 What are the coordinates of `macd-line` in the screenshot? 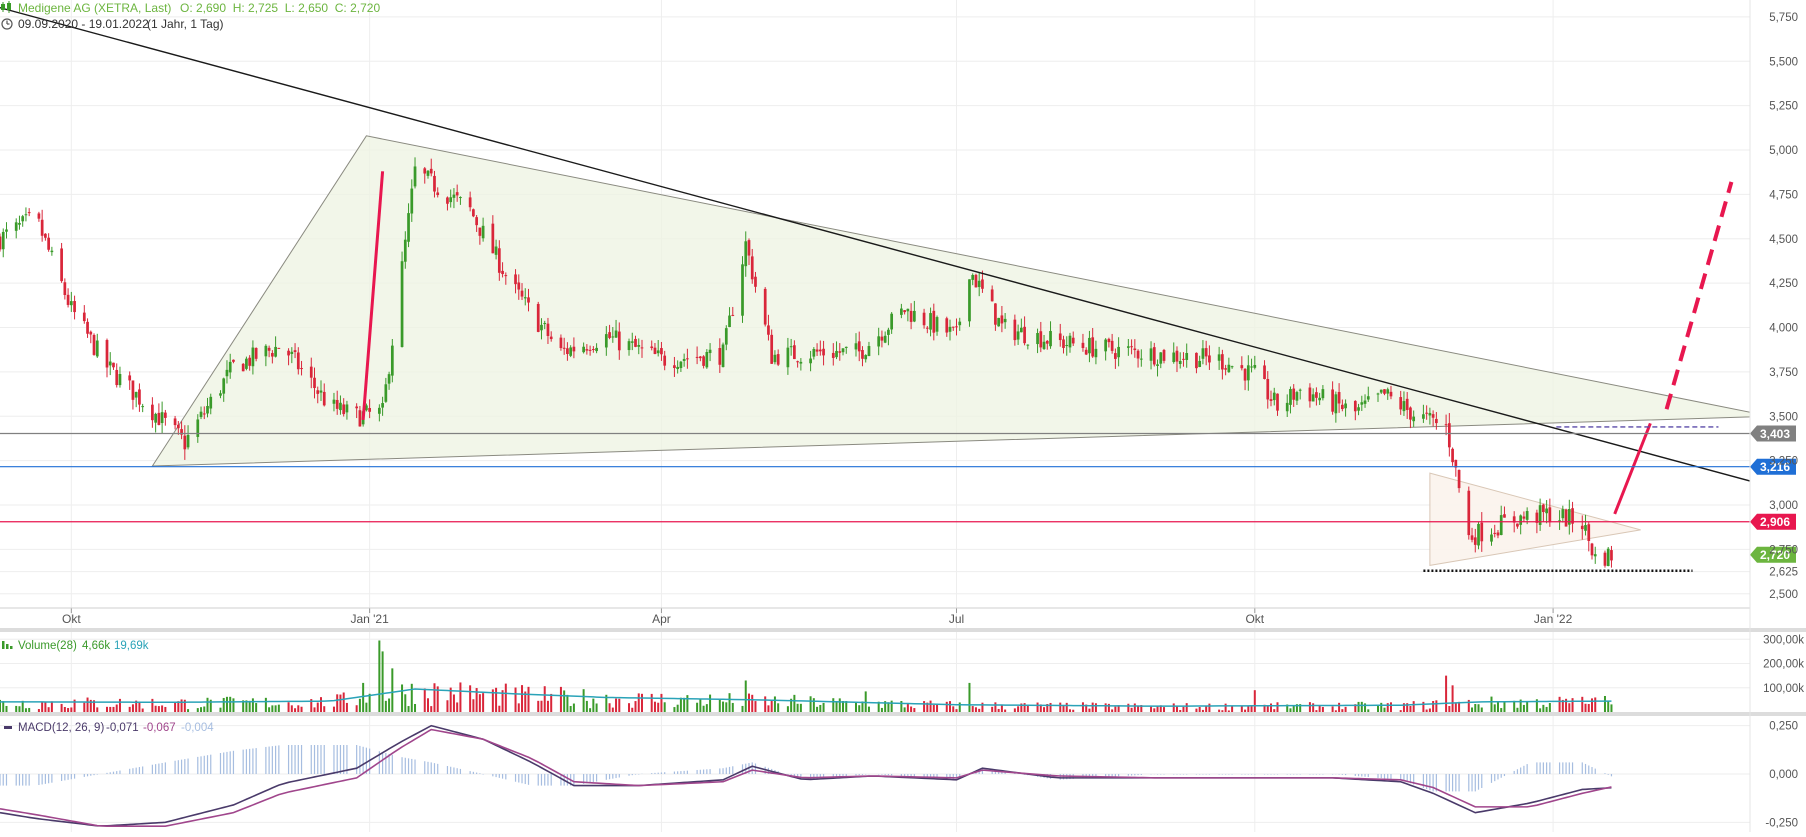 It's located at (805, 776).